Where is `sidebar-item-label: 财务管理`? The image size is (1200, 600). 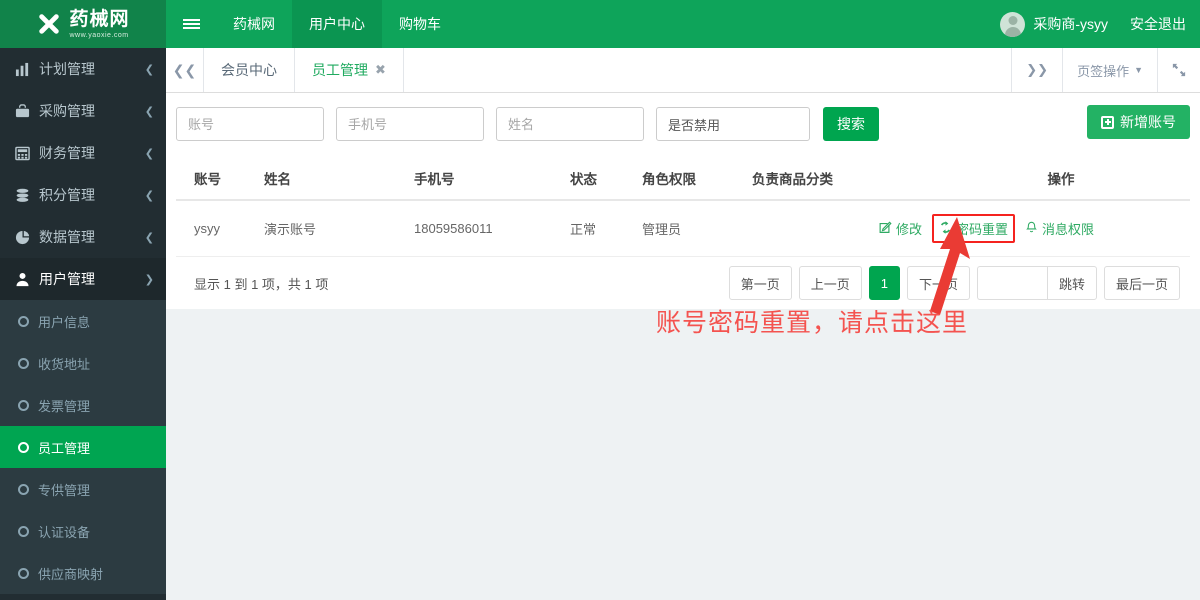
sidebar-item-label: 财务管理 is located at coordinates (67, 153).